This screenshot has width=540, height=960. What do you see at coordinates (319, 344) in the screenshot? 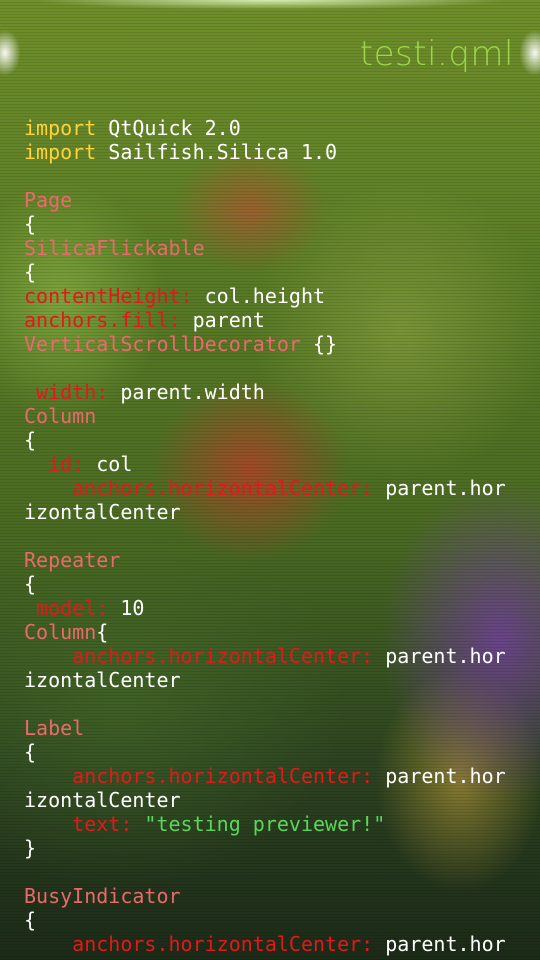
I see `code-token-plain: {}` at bounding box center [319, 344].